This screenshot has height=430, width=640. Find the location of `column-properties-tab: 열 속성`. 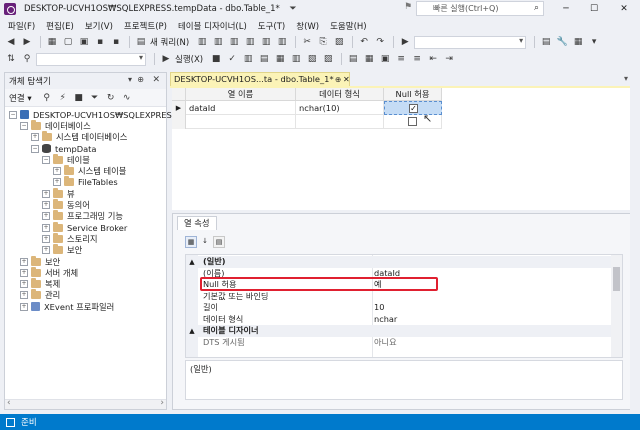

column-properties-tab: 열 속성 is located at coordinates (197, 223).